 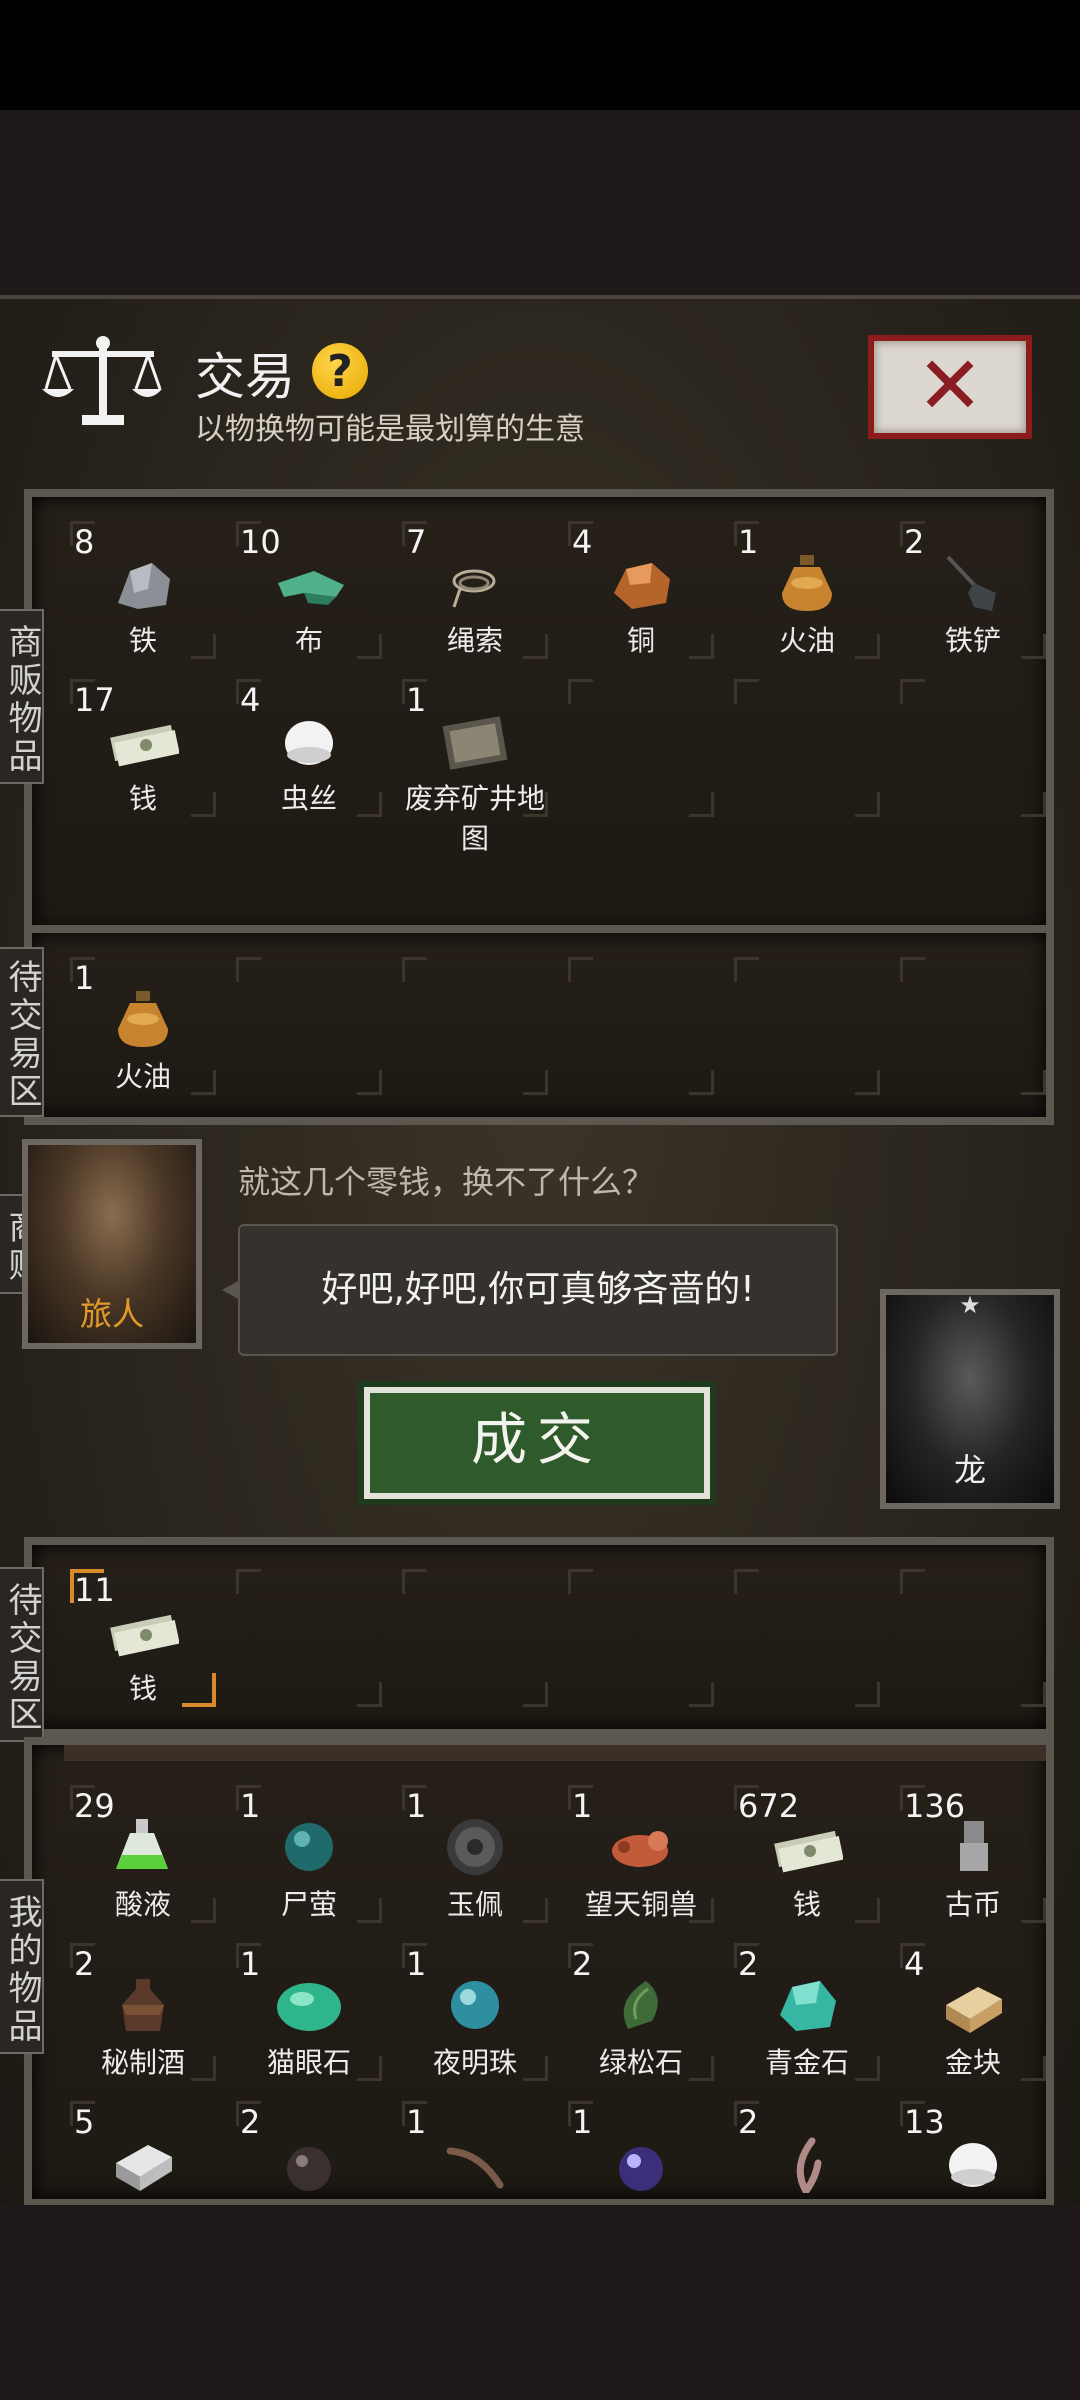 What do you see at coordinates (970, 1399) in the screenshot?
I see `player-portrait: ★ 龙` at bounding box center [970, 1399].